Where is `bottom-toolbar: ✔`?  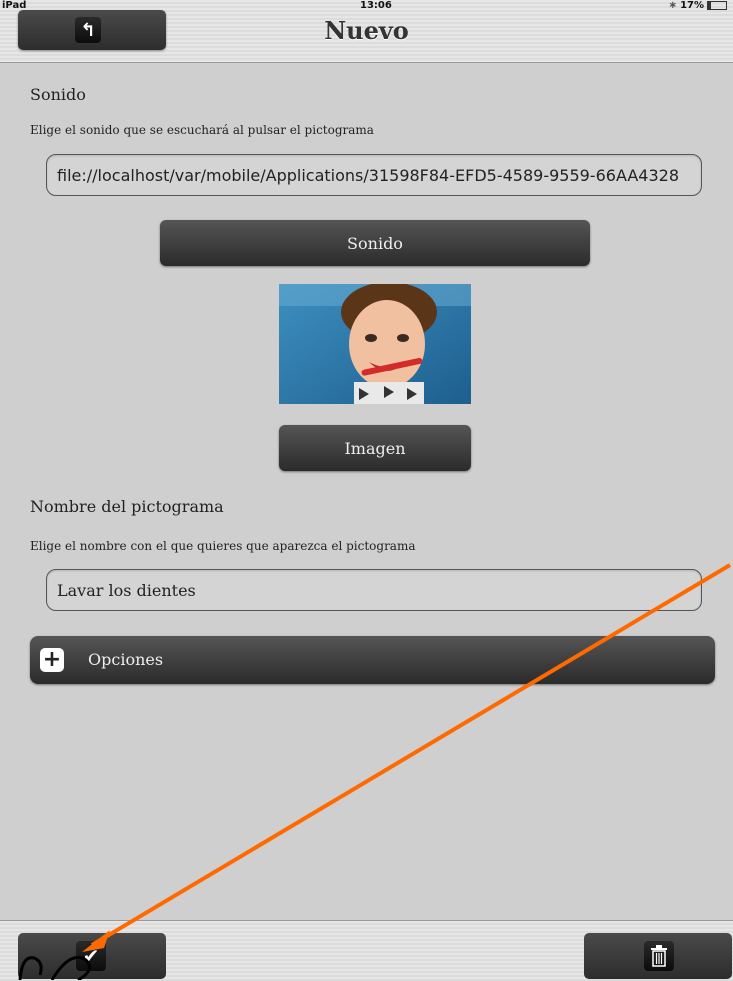 bottom-toolbar: ✔ is located at coordinates (366, 950).